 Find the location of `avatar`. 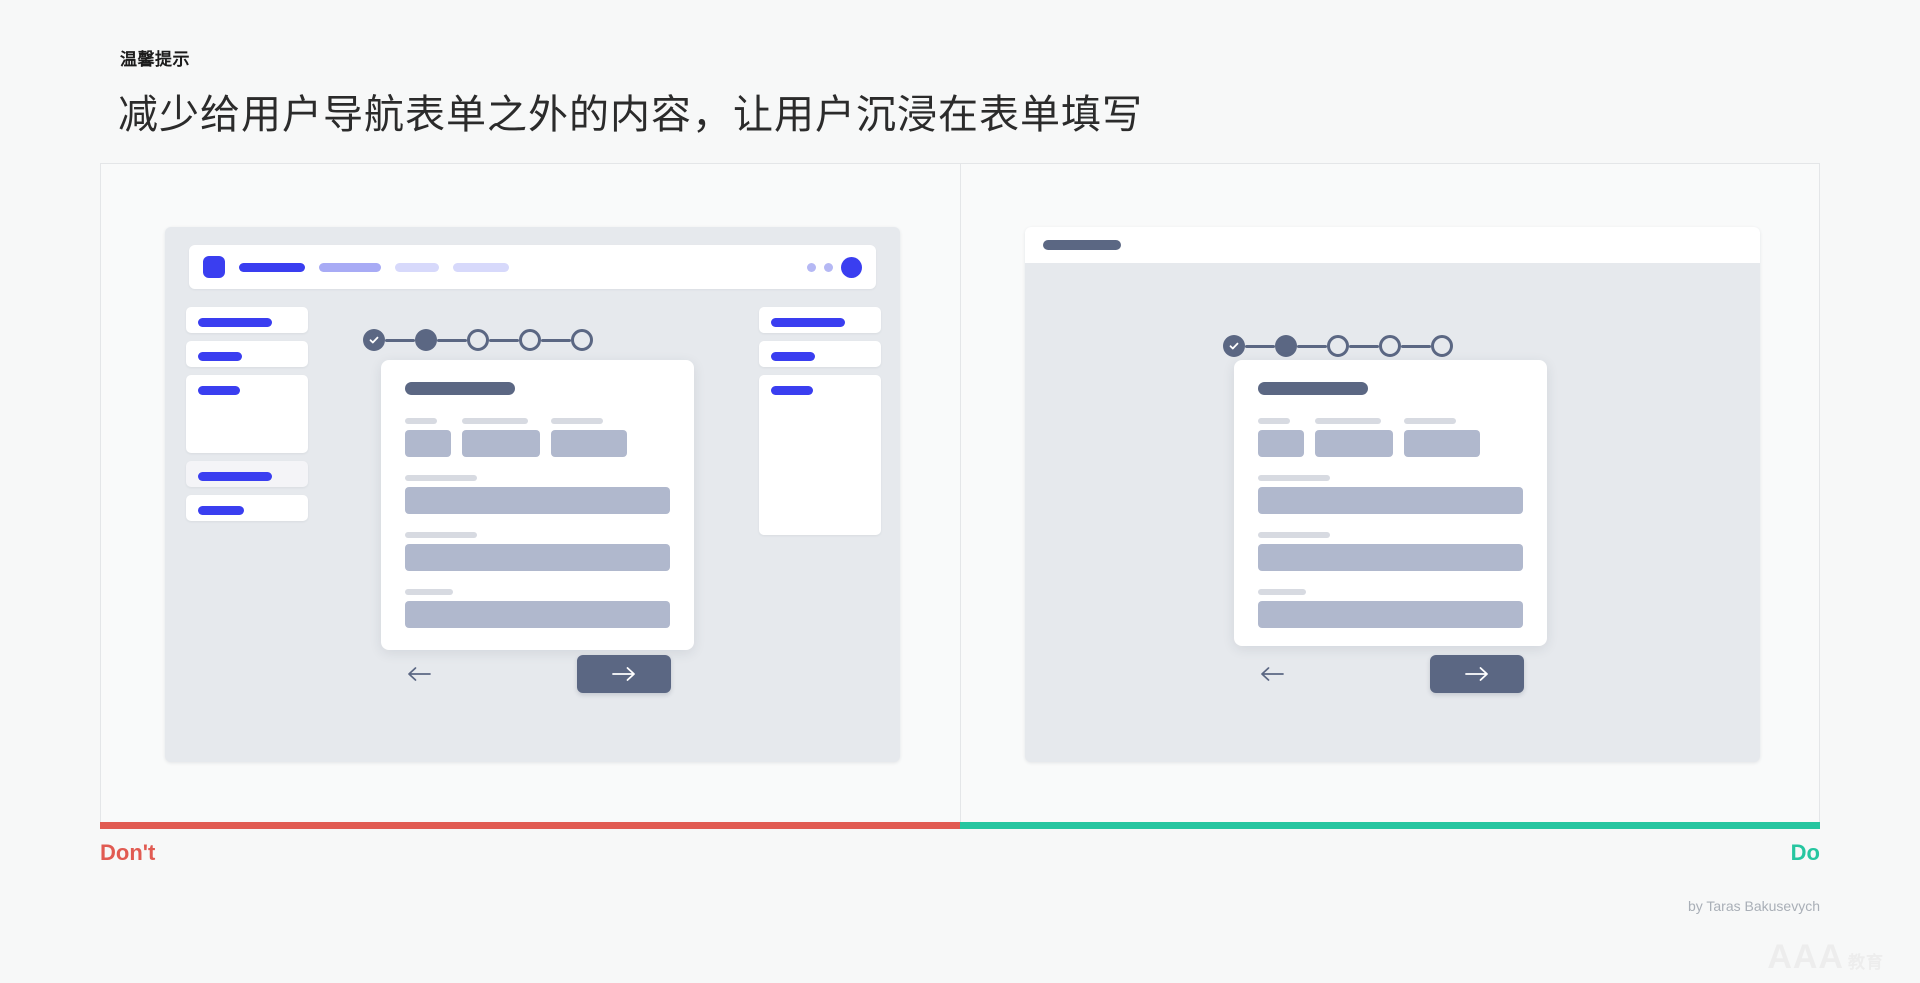

avatar is located at coordinates (851, 267).